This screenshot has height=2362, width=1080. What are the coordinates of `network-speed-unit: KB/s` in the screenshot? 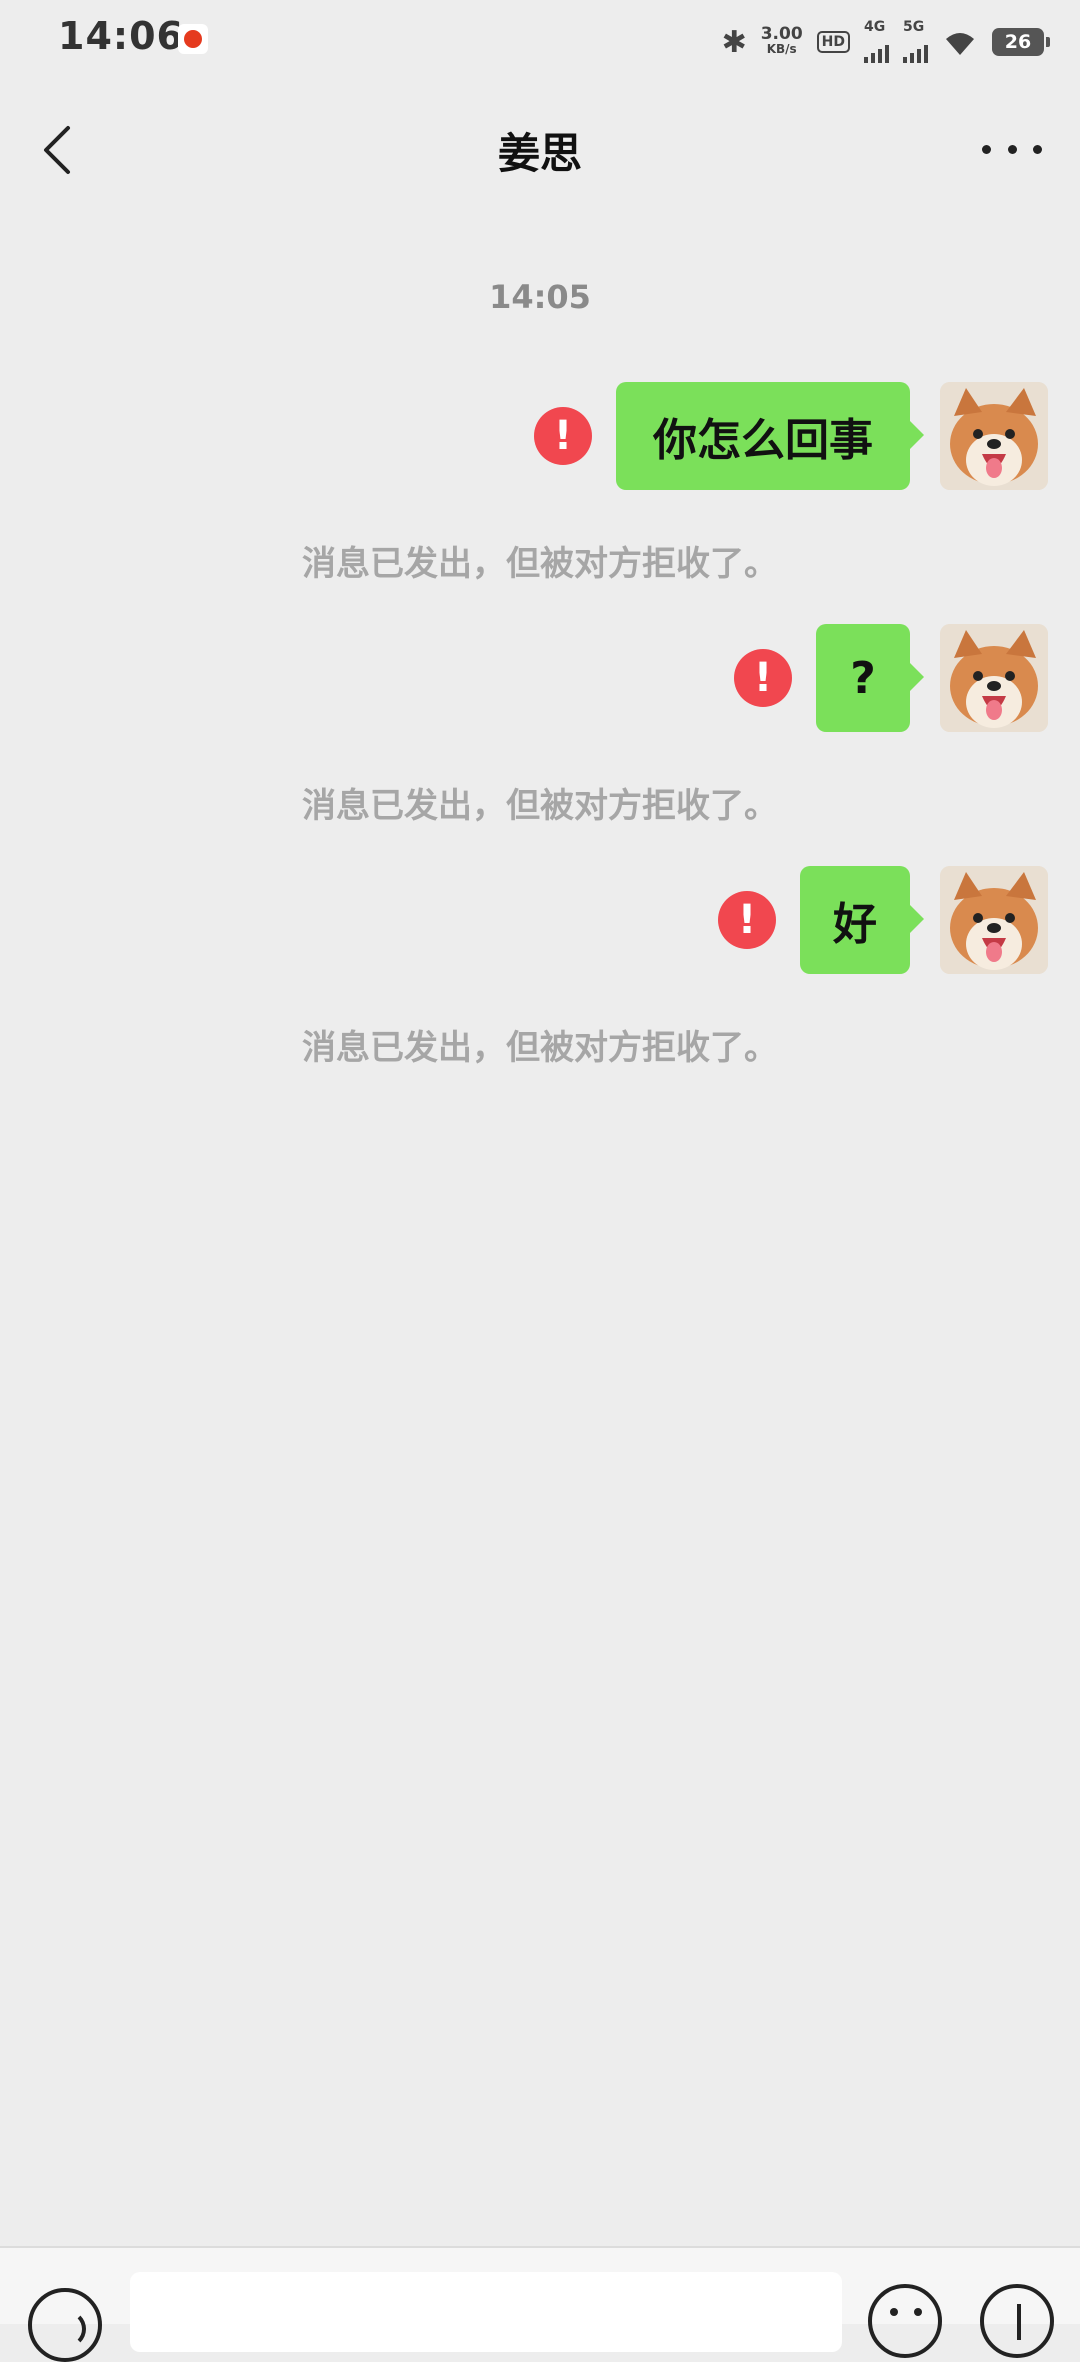 It's located at (781, 49).